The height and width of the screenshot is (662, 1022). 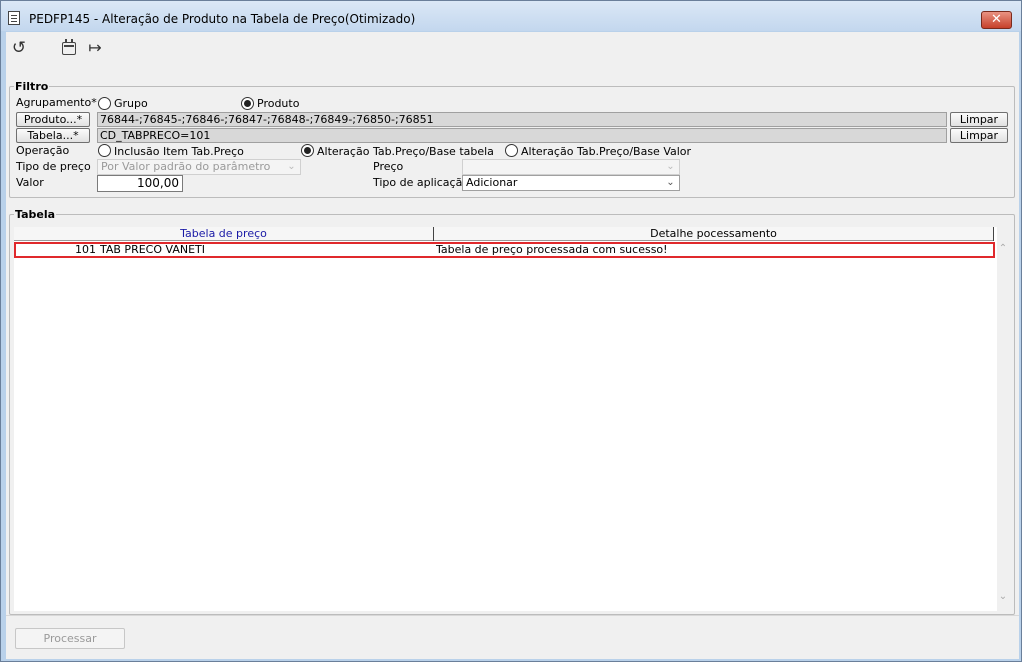 What do you see at coordinates (69, 47) in the screenshot?
I see `calendar-icon` at bounding box center [69, 47].